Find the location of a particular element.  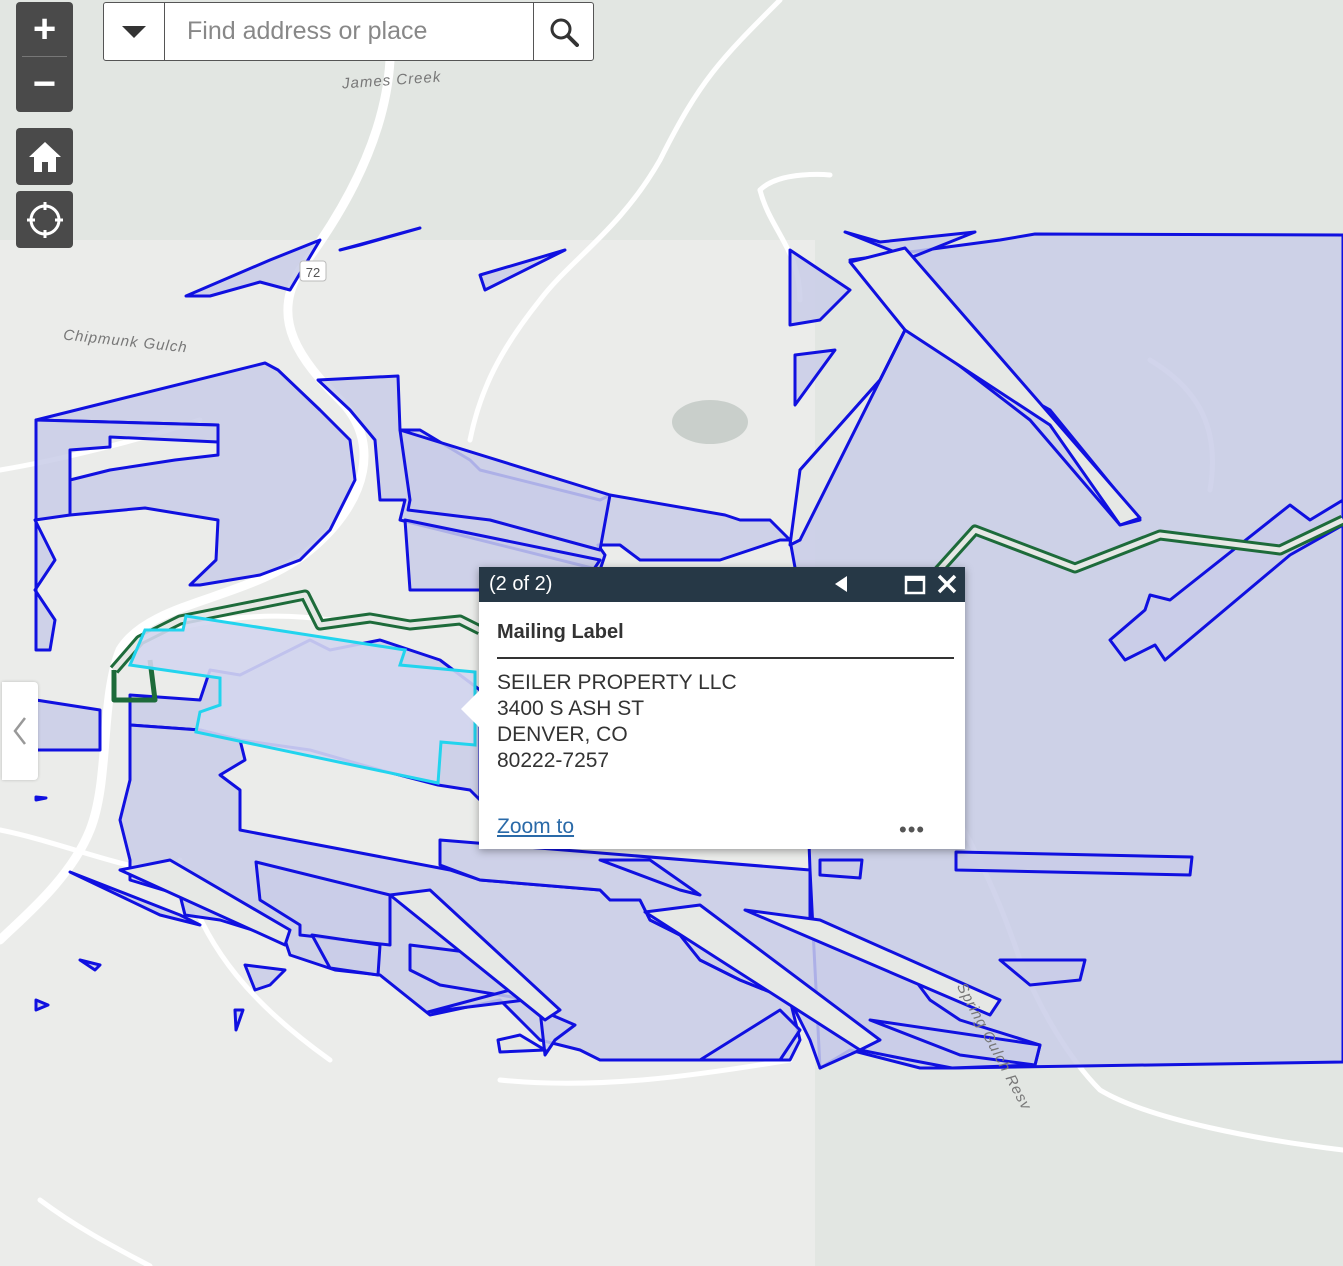

search-input: Find address or place is located at coordinates (349, 31).